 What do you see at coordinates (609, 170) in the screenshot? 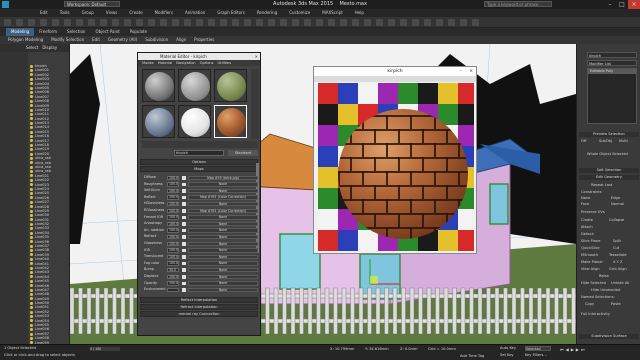
I see `section-soft-selection: Soft Selection` at bounding box center [609, 170].